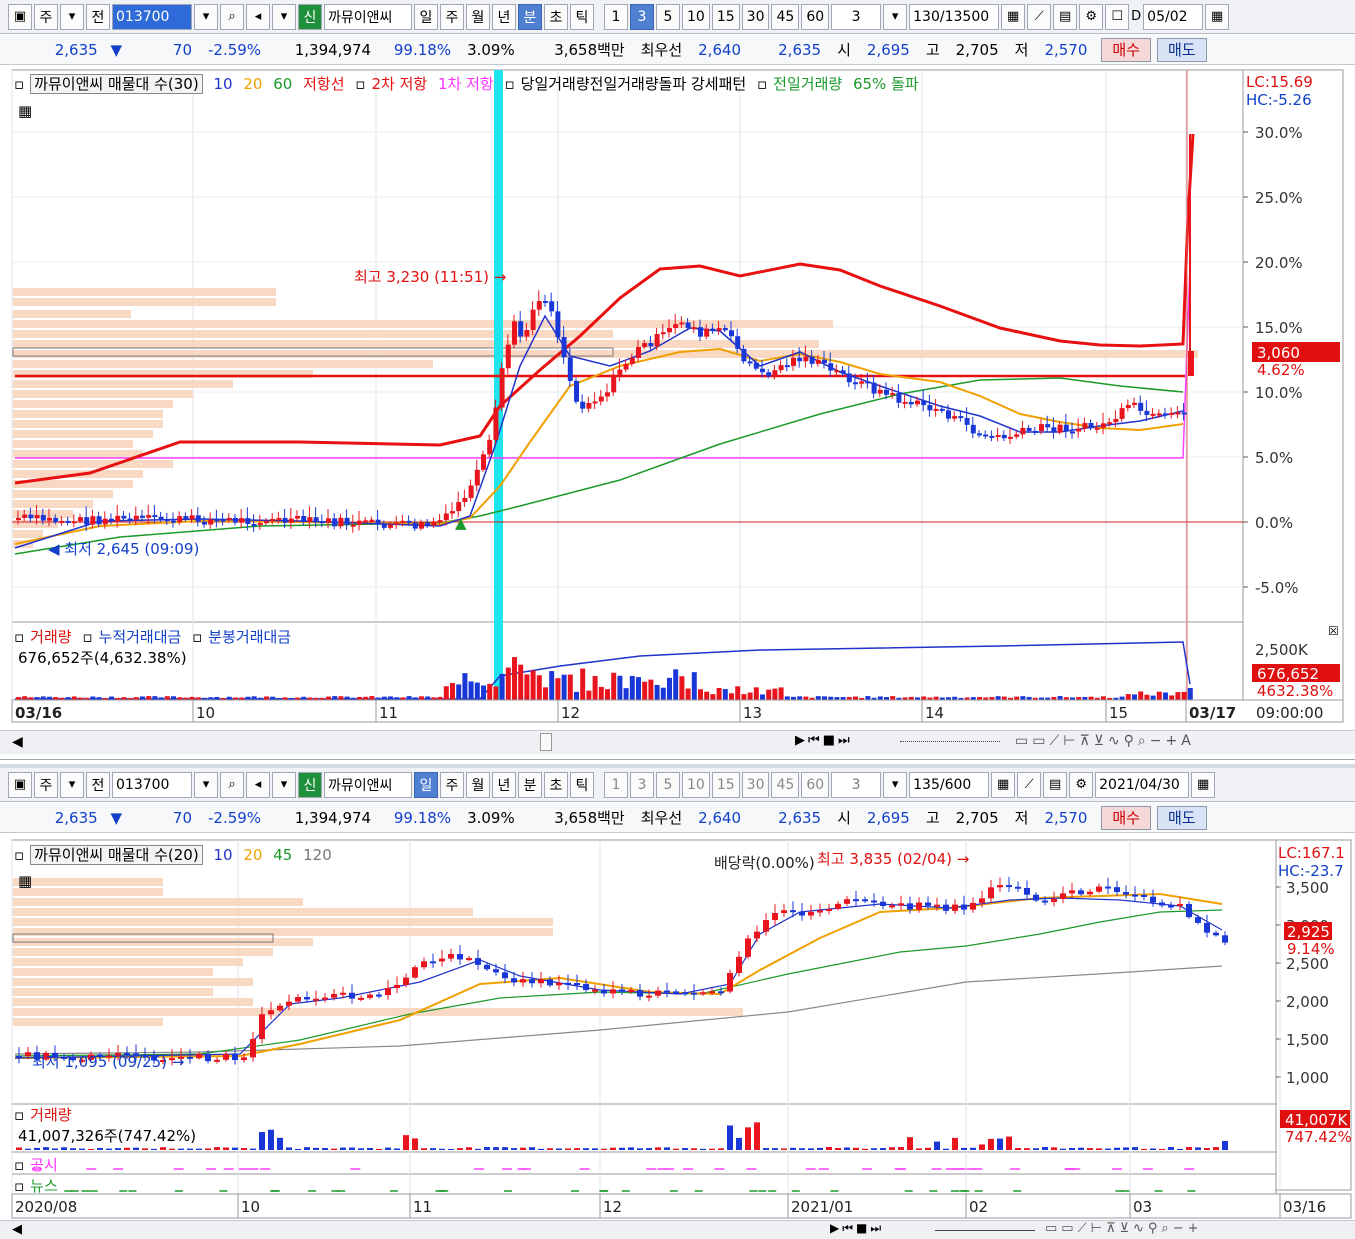  Describe the element at coordinates (1105, 741) in the screenshot. I see `drawing-tools: ▭▭⟋⊢⊼⊻∿⚲⌕−+A` at that location.